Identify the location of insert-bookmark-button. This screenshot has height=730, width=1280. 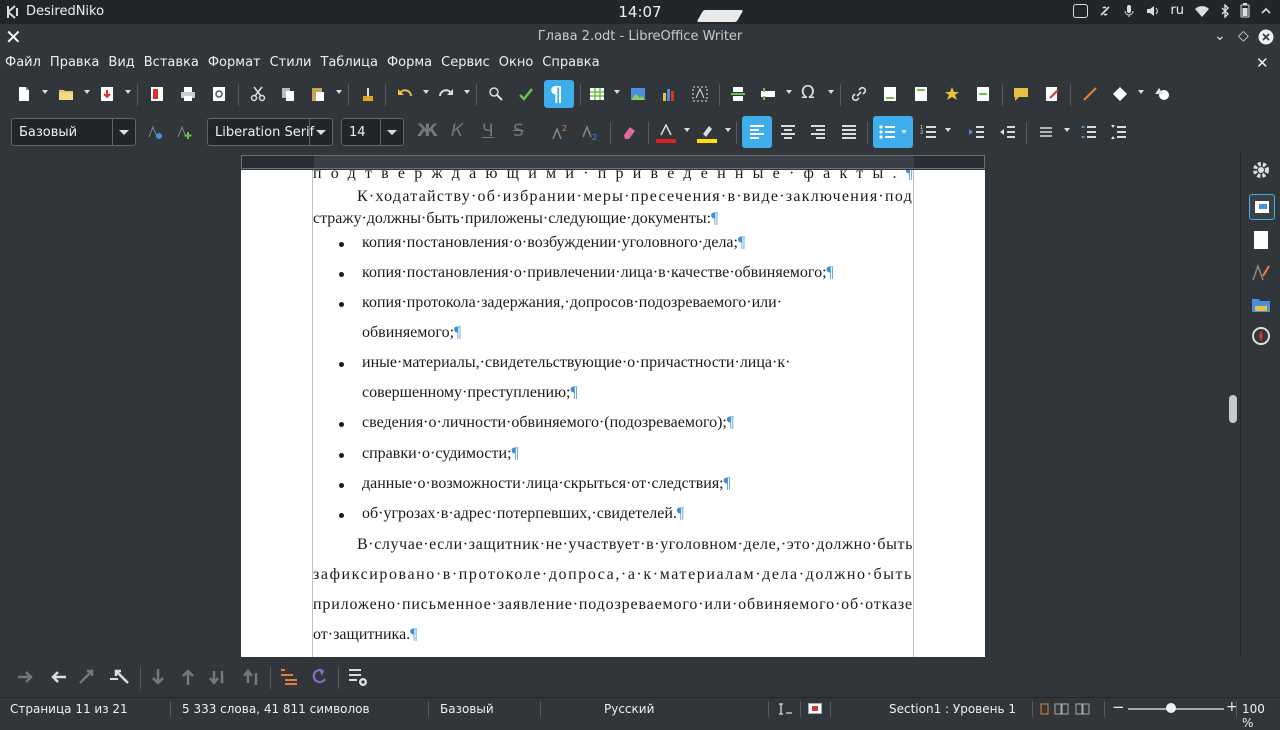
(952, 94).